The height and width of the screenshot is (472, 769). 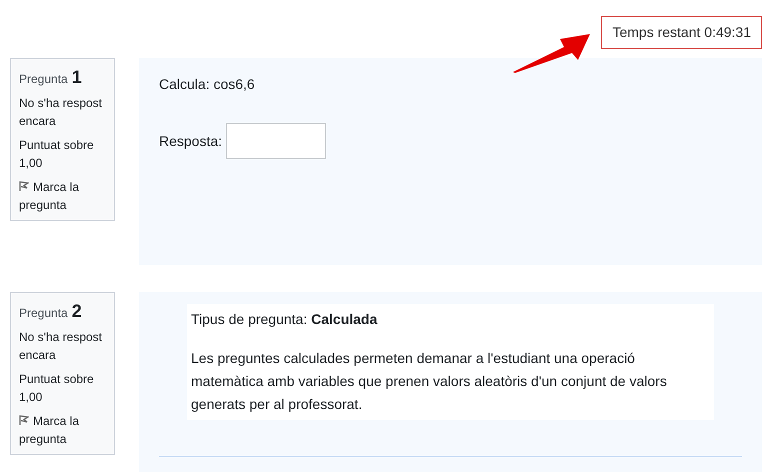 What do you see at coordinates (429, 381) in the screenshot?
I see `question-description: Les preguntes calculades permeten demanar a l'estudiant una operació matemàtica amb variables que prenen valors aleatòris d'un conjunt de valors generats per al professorat.` at bounding box center [429, 381].